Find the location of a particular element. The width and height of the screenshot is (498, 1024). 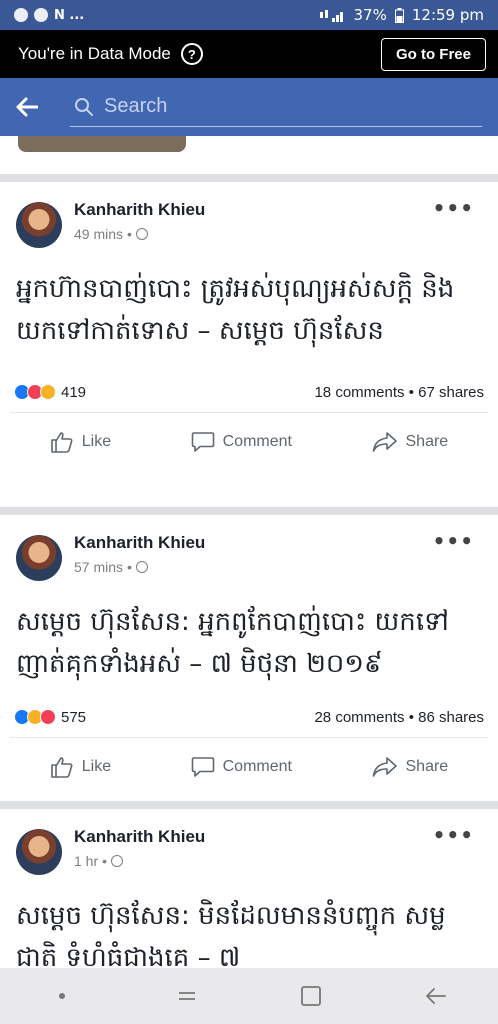

love-reaction-icon is located at coordinates (48, 717).